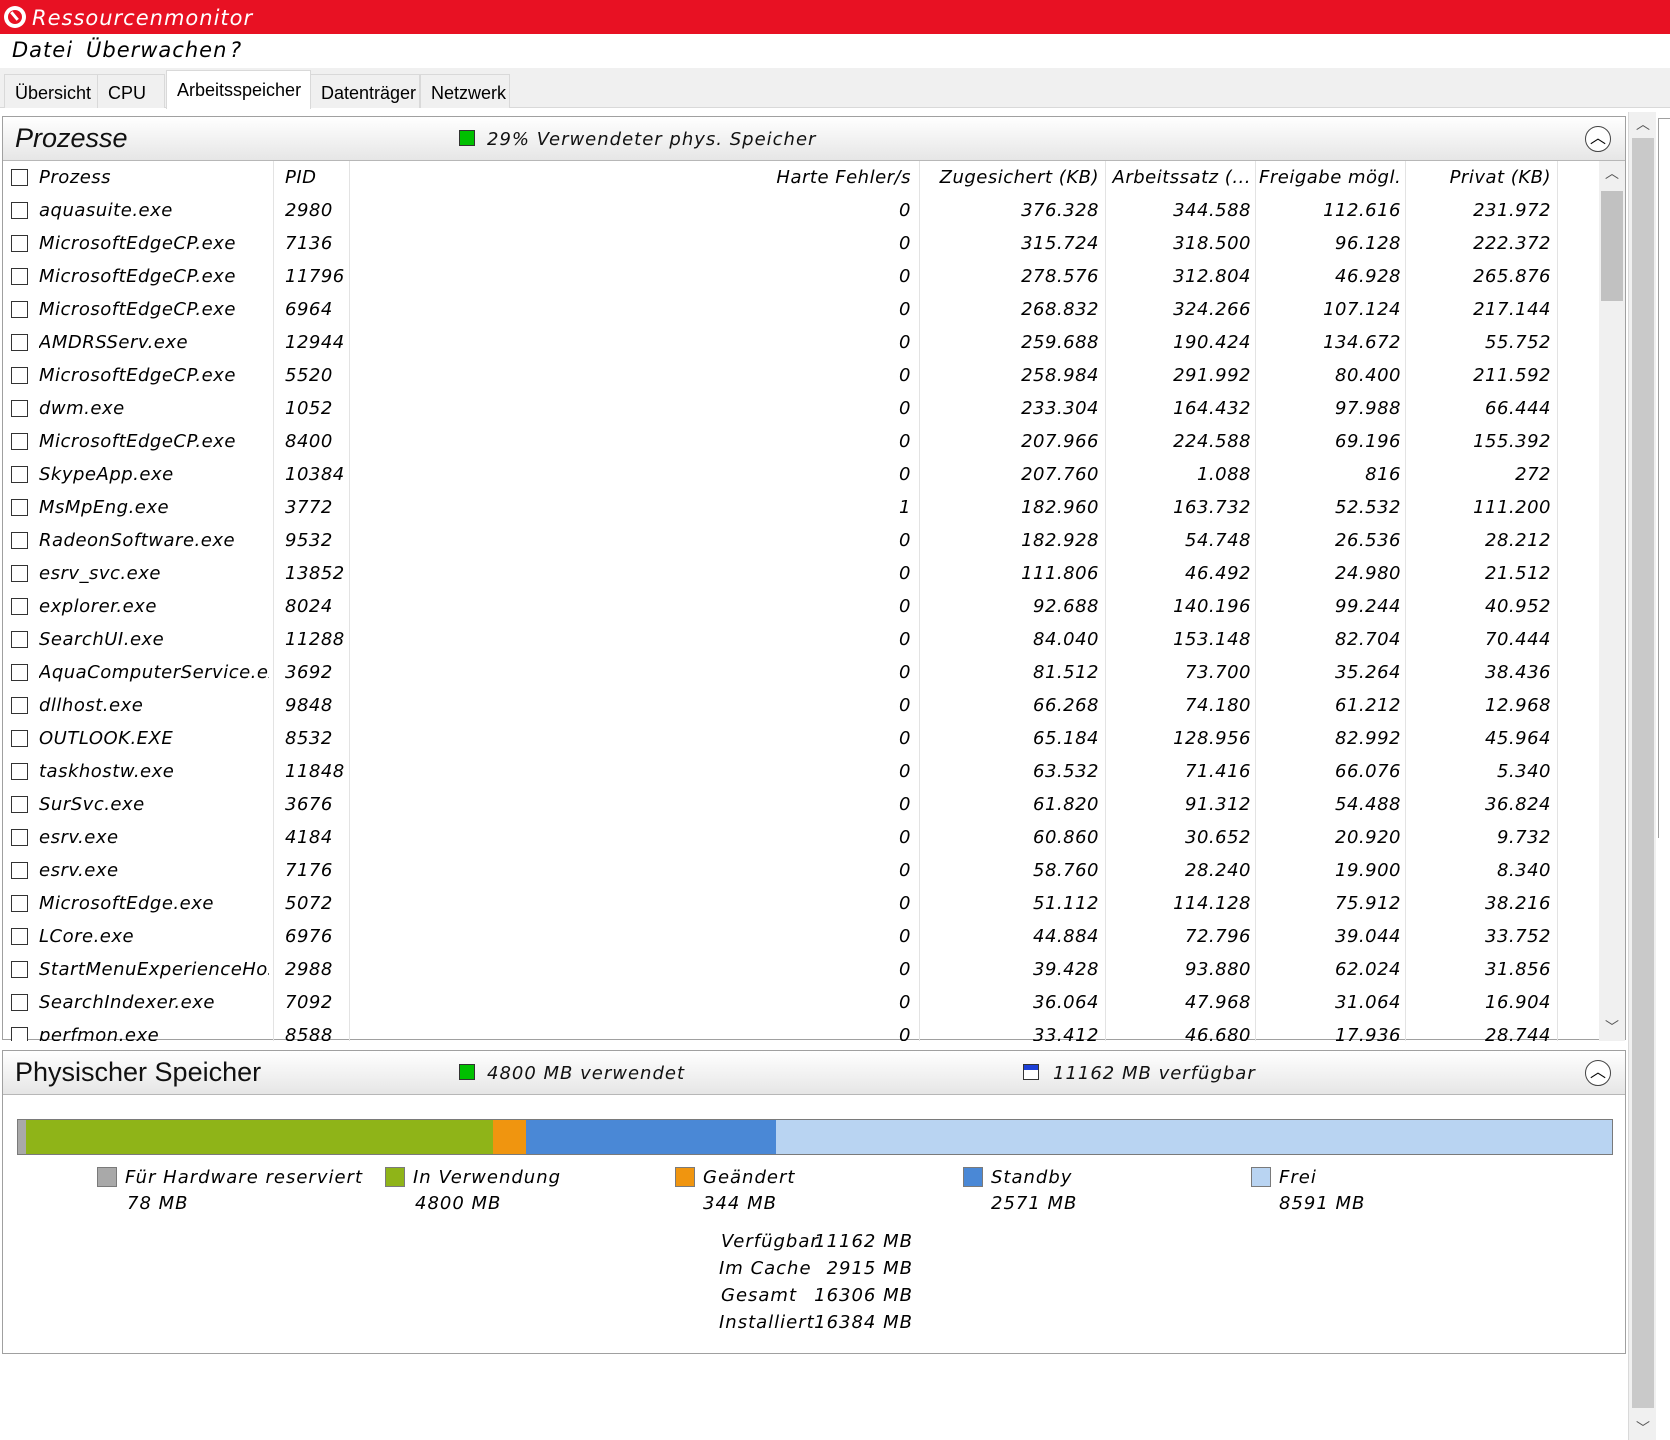 Image resolution: width=1670 pixels, height=1440 pixels. What do you see at coordinates (801, 705) in the screenshot?
I see `table-row: dllhost.exe 9848 0 66.268 74.180 61.212 12.968` at bounding box center [801, 705].